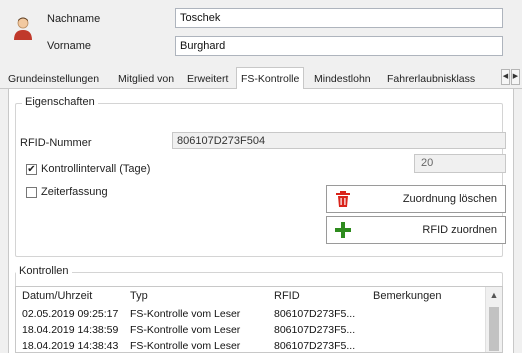 The height and width of the screenshot is (353, 522). Describe the element at coordinates (339, 18) in the screenshot. I see `lastname-field: Toschek` at that location.